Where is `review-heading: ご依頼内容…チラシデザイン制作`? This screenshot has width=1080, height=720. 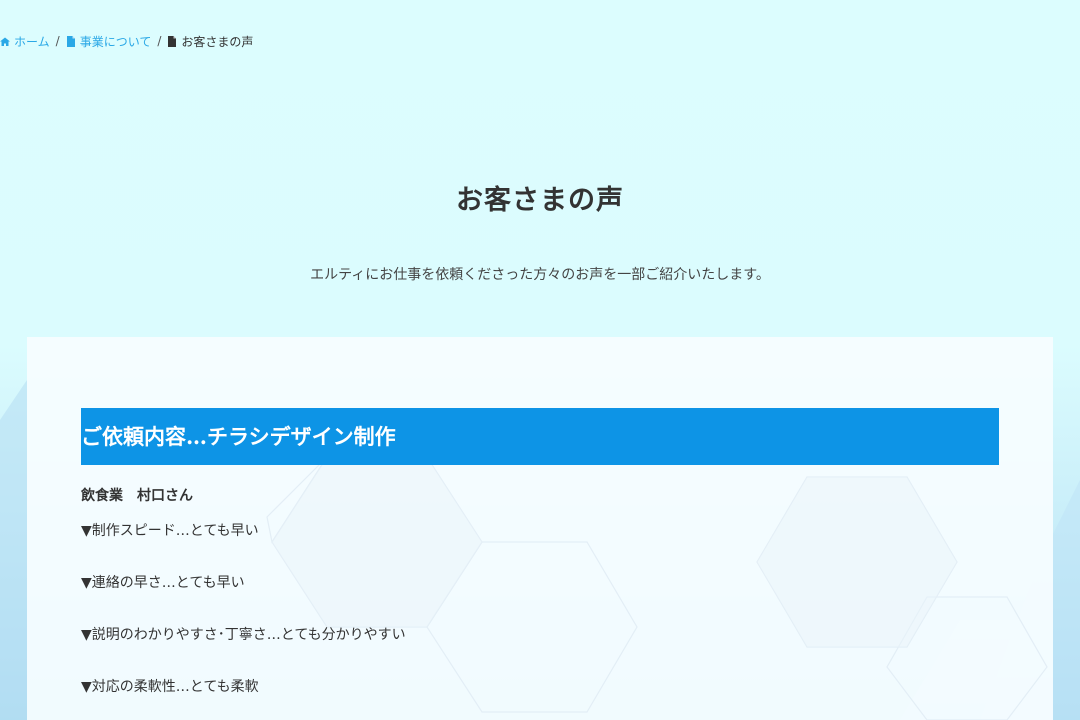
review-heading: ご依頼内容…チラシデザイン制作 is located at coordinates (540, 437).